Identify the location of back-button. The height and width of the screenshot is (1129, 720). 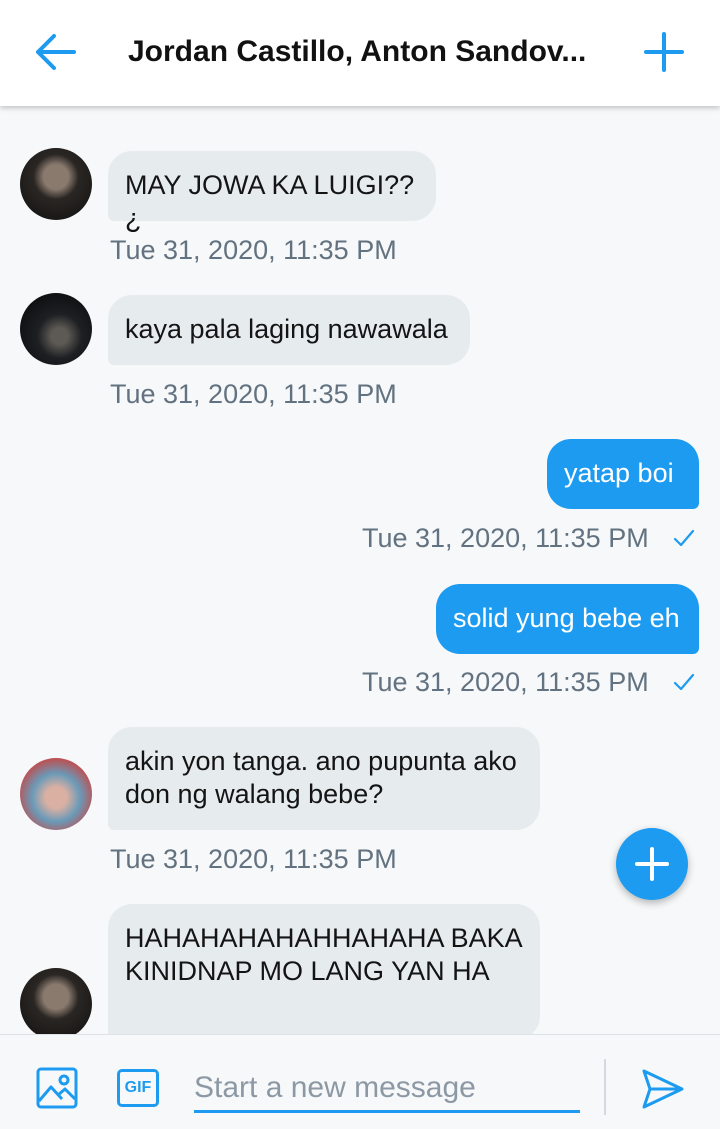
(56, 52).